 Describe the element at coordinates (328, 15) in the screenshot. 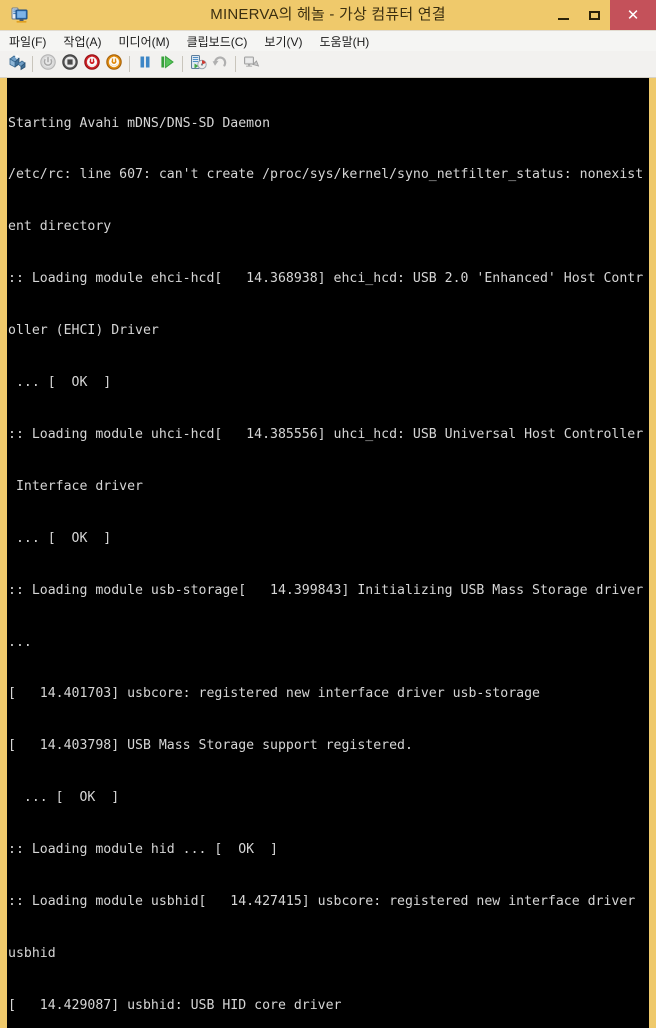

I see `title-bar: MINERVA의 헤놀 - 가상 컴퓨터 연결 ✕` at that location.